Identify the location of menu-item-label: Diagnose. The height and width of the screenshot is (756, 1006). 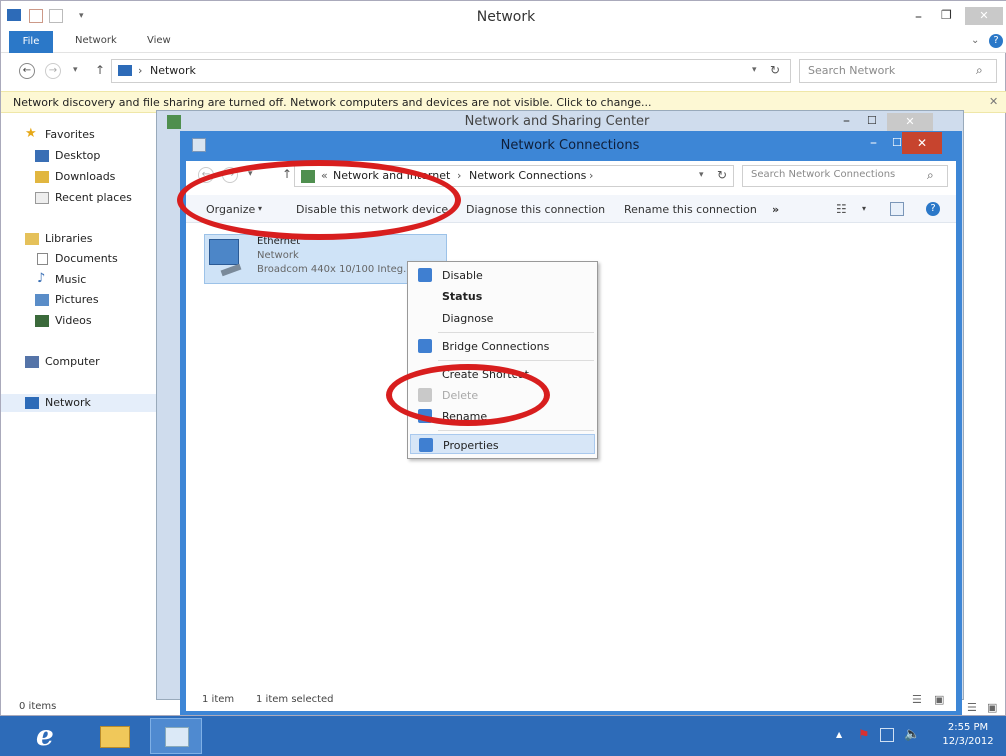
(468, 318).